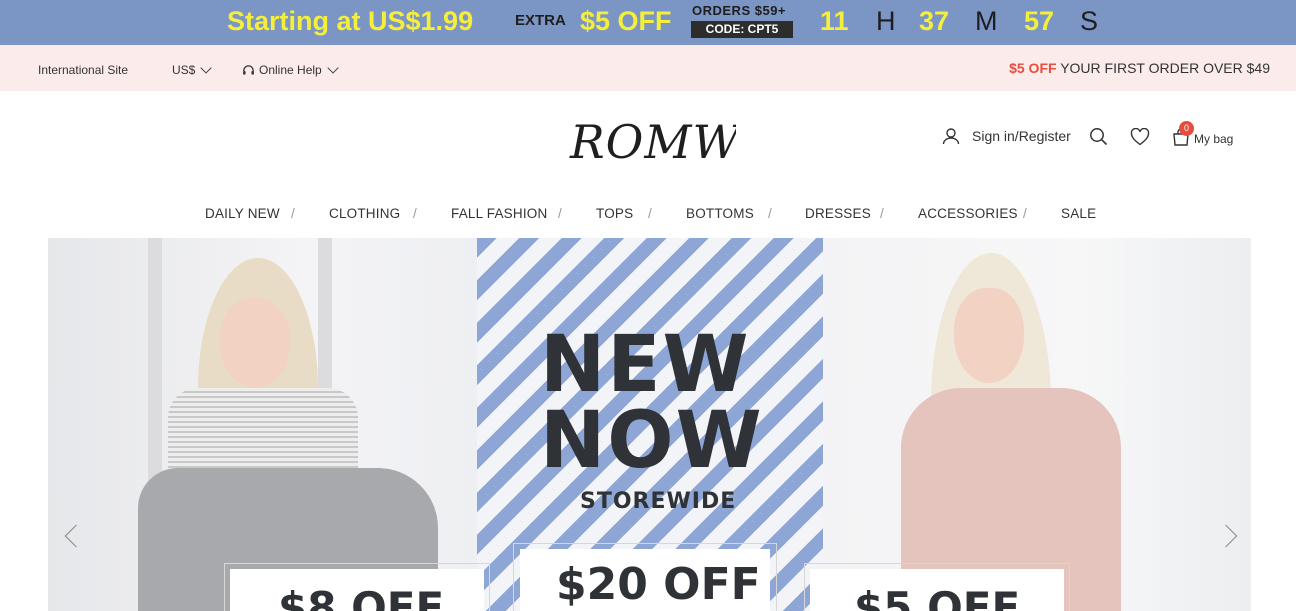 The height and width of the screenshot is (611, 1296). What do you see at coordinates (184, 70) in the screenshot?
I see `currency-label: US$` at bounding box center [184, 70].